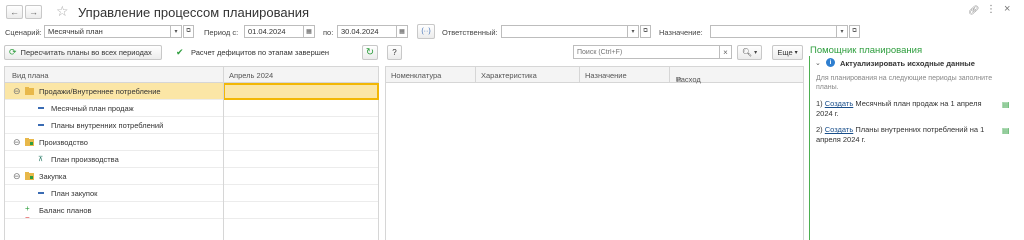  What do you see at coordinates (27, 213) in the screenshot?
I see `balance-icon: +−` at bounding box center [27, 213].